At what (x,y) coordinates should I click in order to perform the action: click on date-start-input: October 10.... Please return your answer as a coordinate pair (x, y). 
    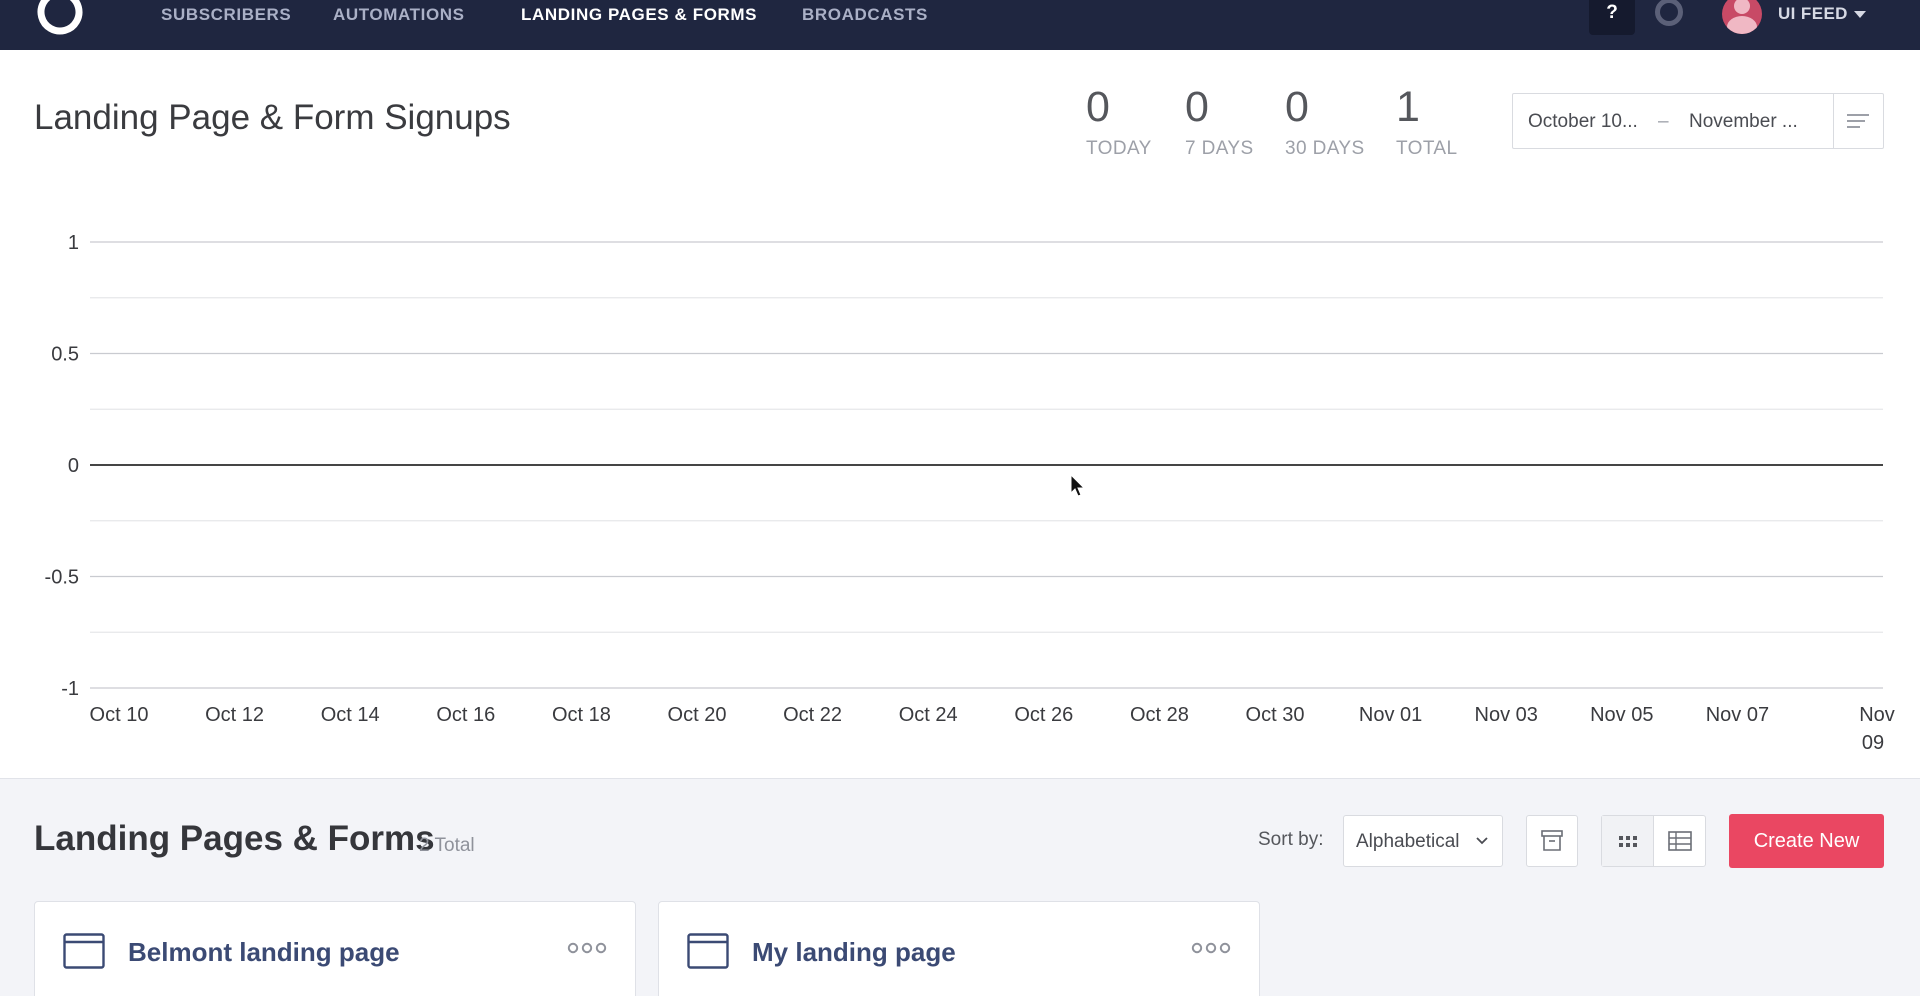
    Looking at the image, I should click on (1583, 122).